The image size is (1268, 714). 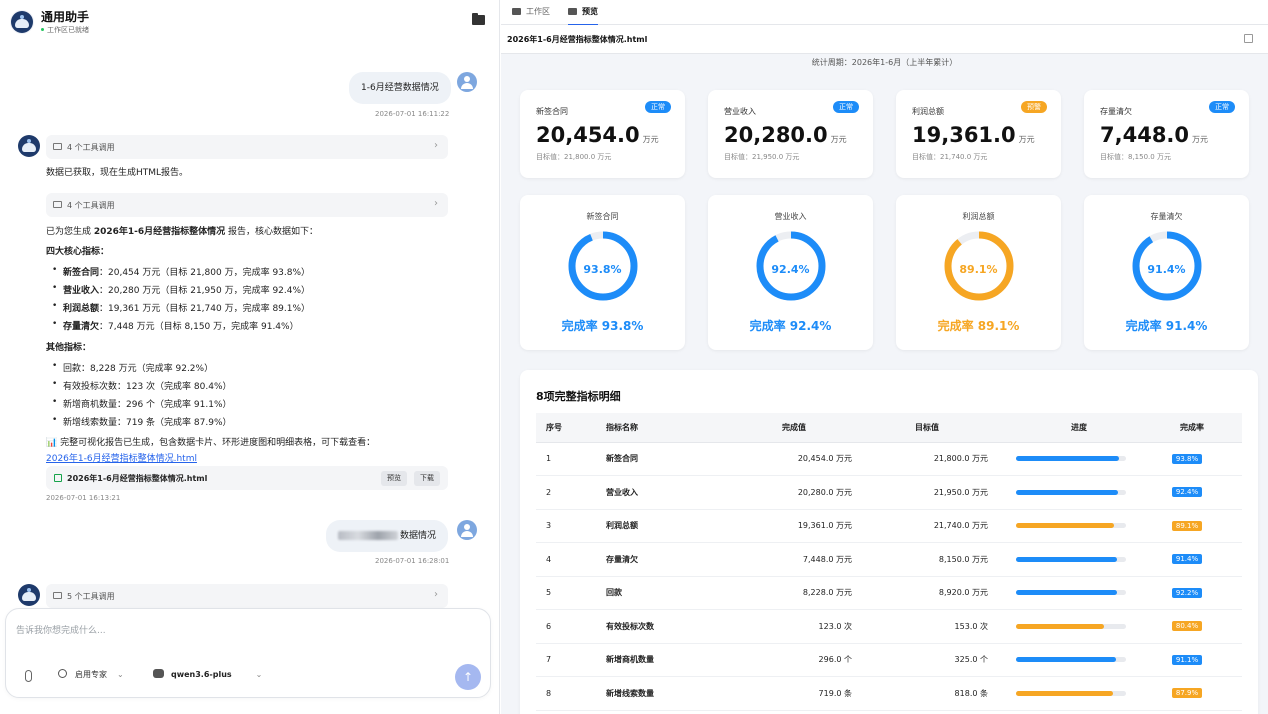 I want to click on row-done: 296.0 个, so click(x=801, y=660).